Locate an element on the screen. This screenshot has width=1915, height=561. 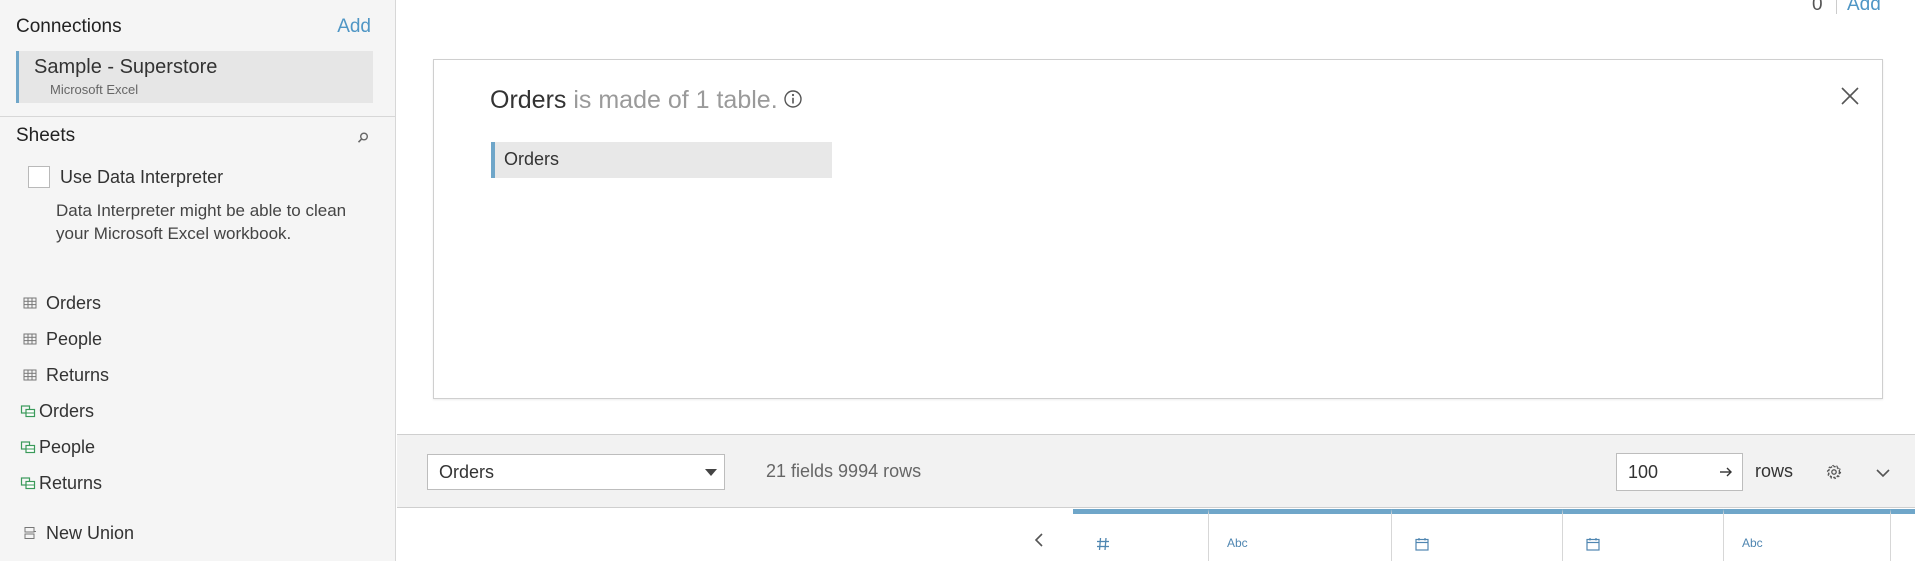
data-interpreter-label: Use Data Interpreter is located at coordinates (142, 176).